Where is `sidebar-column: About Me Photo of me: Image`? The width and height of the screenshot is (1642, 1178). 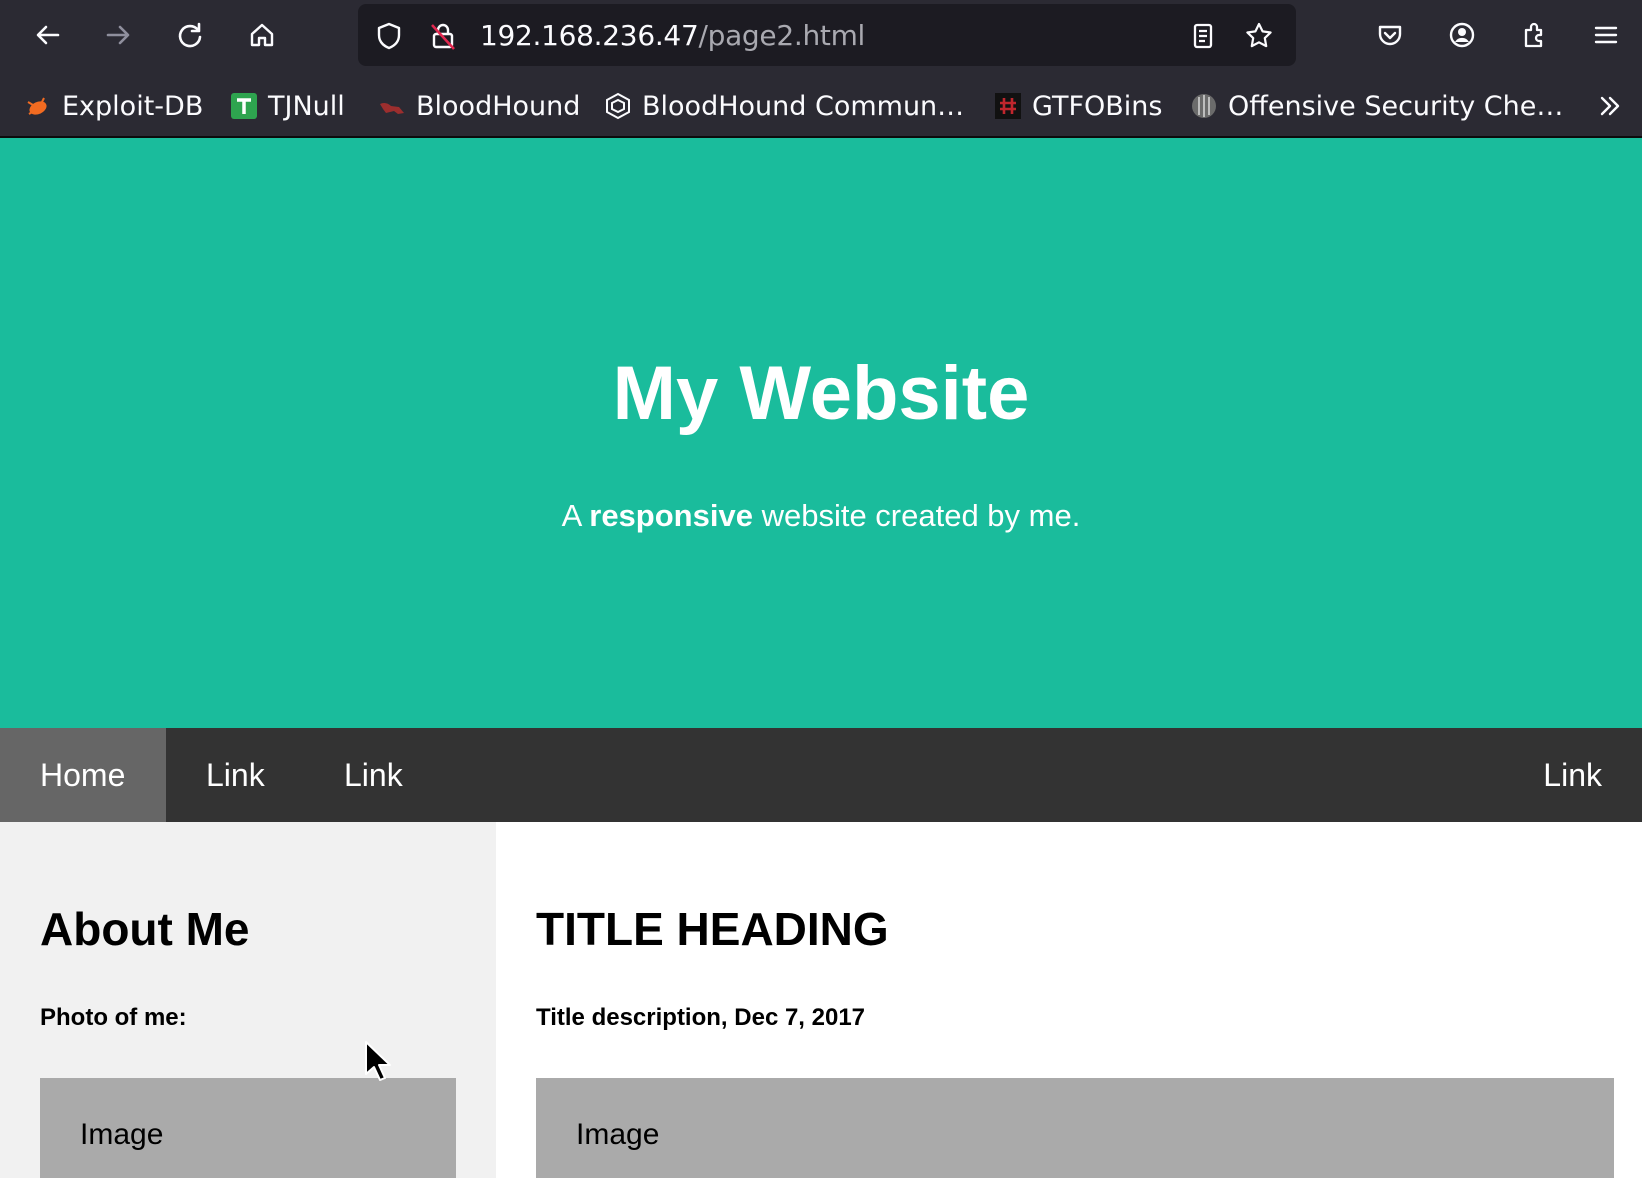 sidebar-column: About Me Photo of me: Image is located at coordinates (248, 1000).